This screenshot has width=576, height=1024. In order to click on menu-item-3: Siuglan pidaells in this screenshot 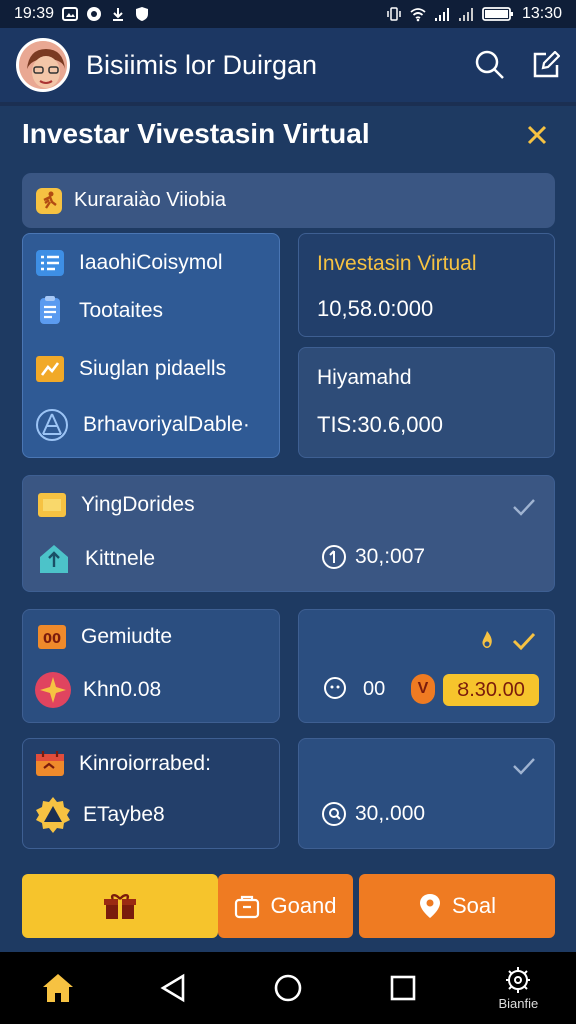, I will do `click(130, 369)`.